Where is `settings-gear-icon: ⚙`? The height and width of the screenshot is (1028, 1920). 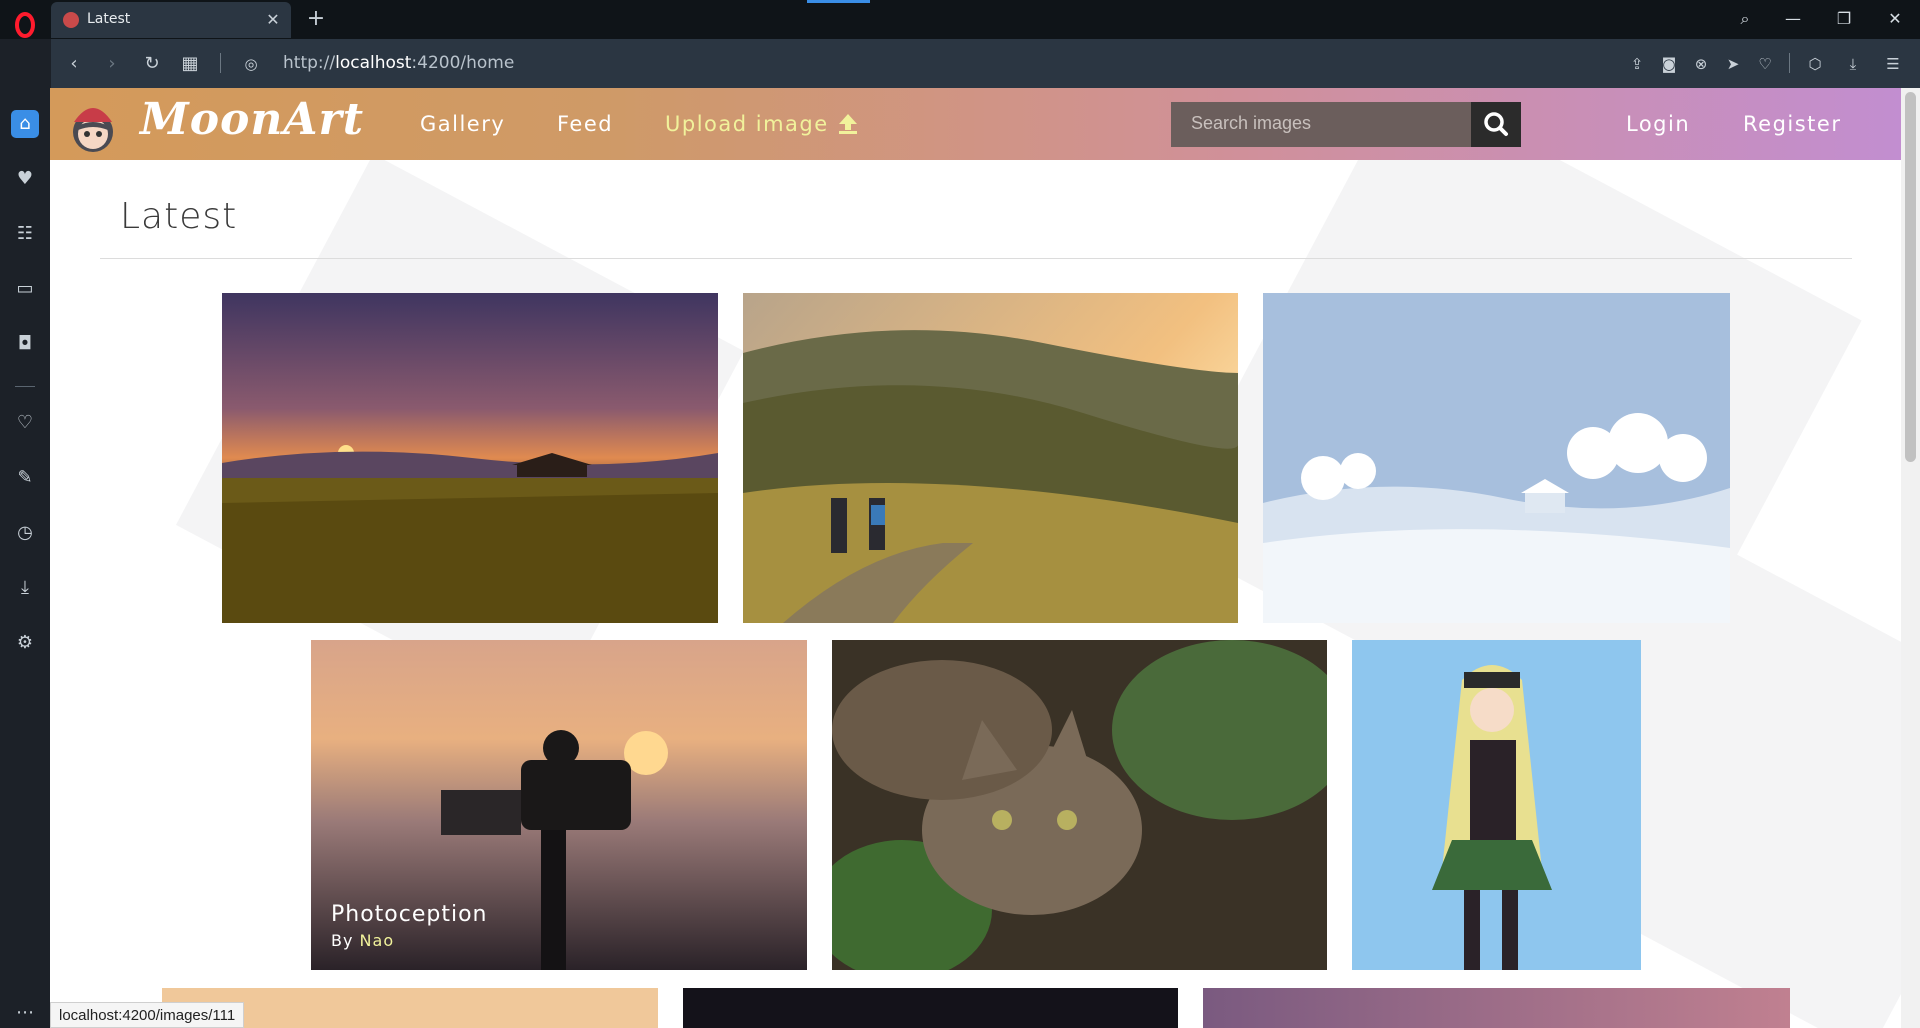
settings-gear-icon: ⚙ is located at coordinates (25, 643).